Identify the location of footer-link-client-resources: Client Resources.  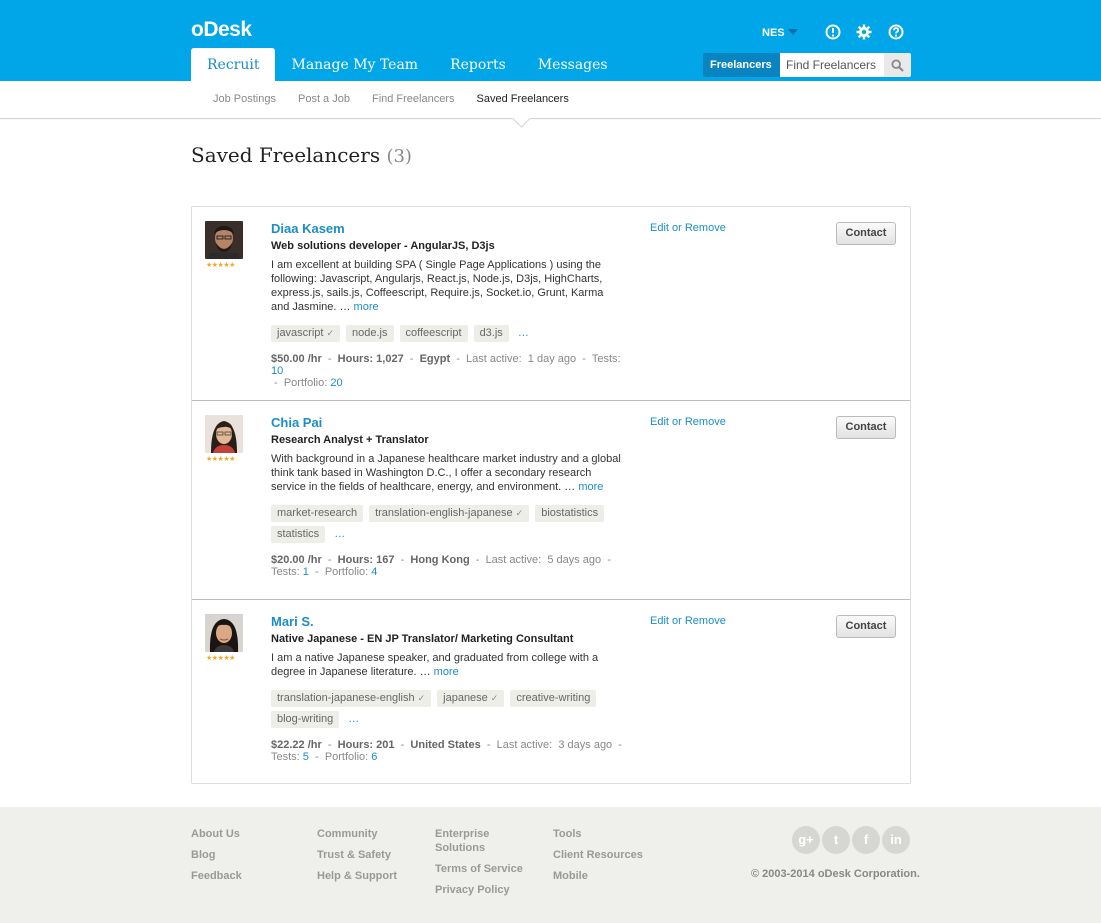
(598, 855).